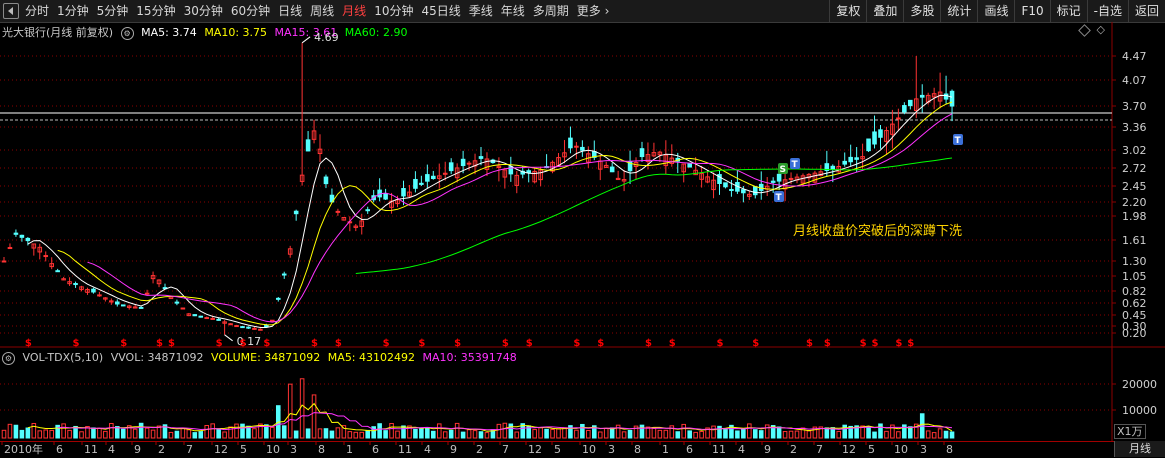 This screenshot has width=1165, height=458. Describe the element at coordinates (1134, 202) in the screenshot. I see `price-tick-label: 2.20` at that location.